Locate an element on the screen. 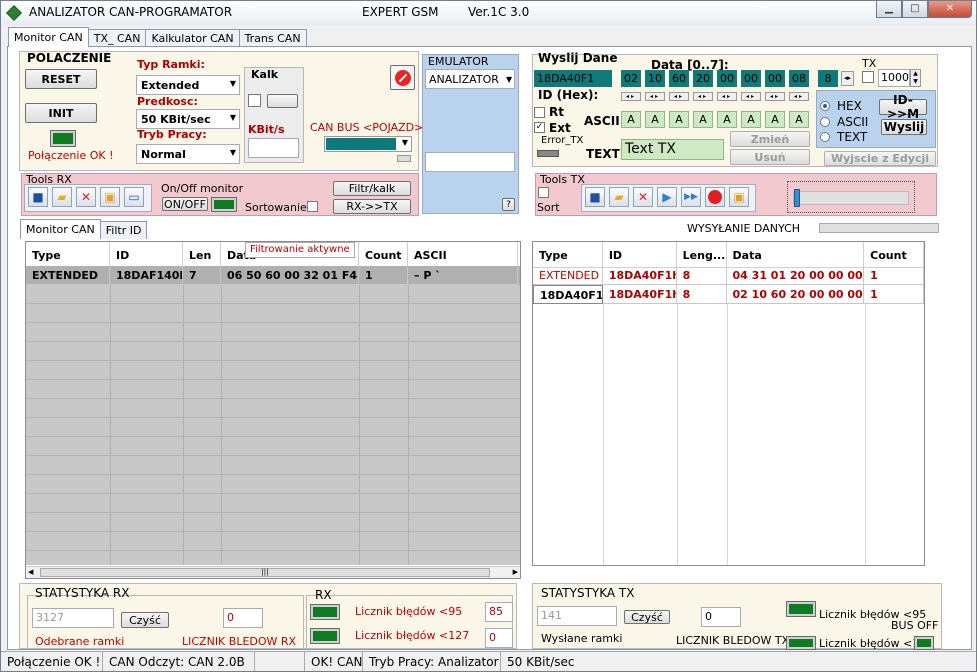 The image size is (977, 672). data-byte-6: 00 is located at coordinates (775, 78).